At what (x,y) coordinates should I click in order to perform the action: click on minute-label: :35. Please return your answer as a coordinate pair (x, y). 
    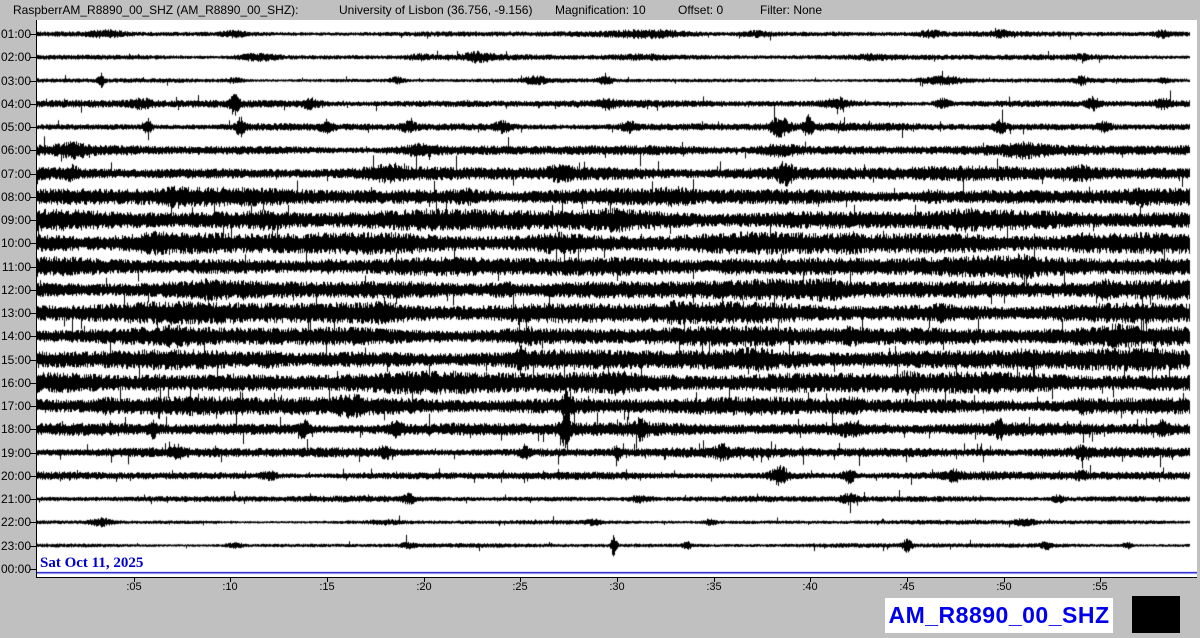
    Looking at the image, I should click on (714, 587).